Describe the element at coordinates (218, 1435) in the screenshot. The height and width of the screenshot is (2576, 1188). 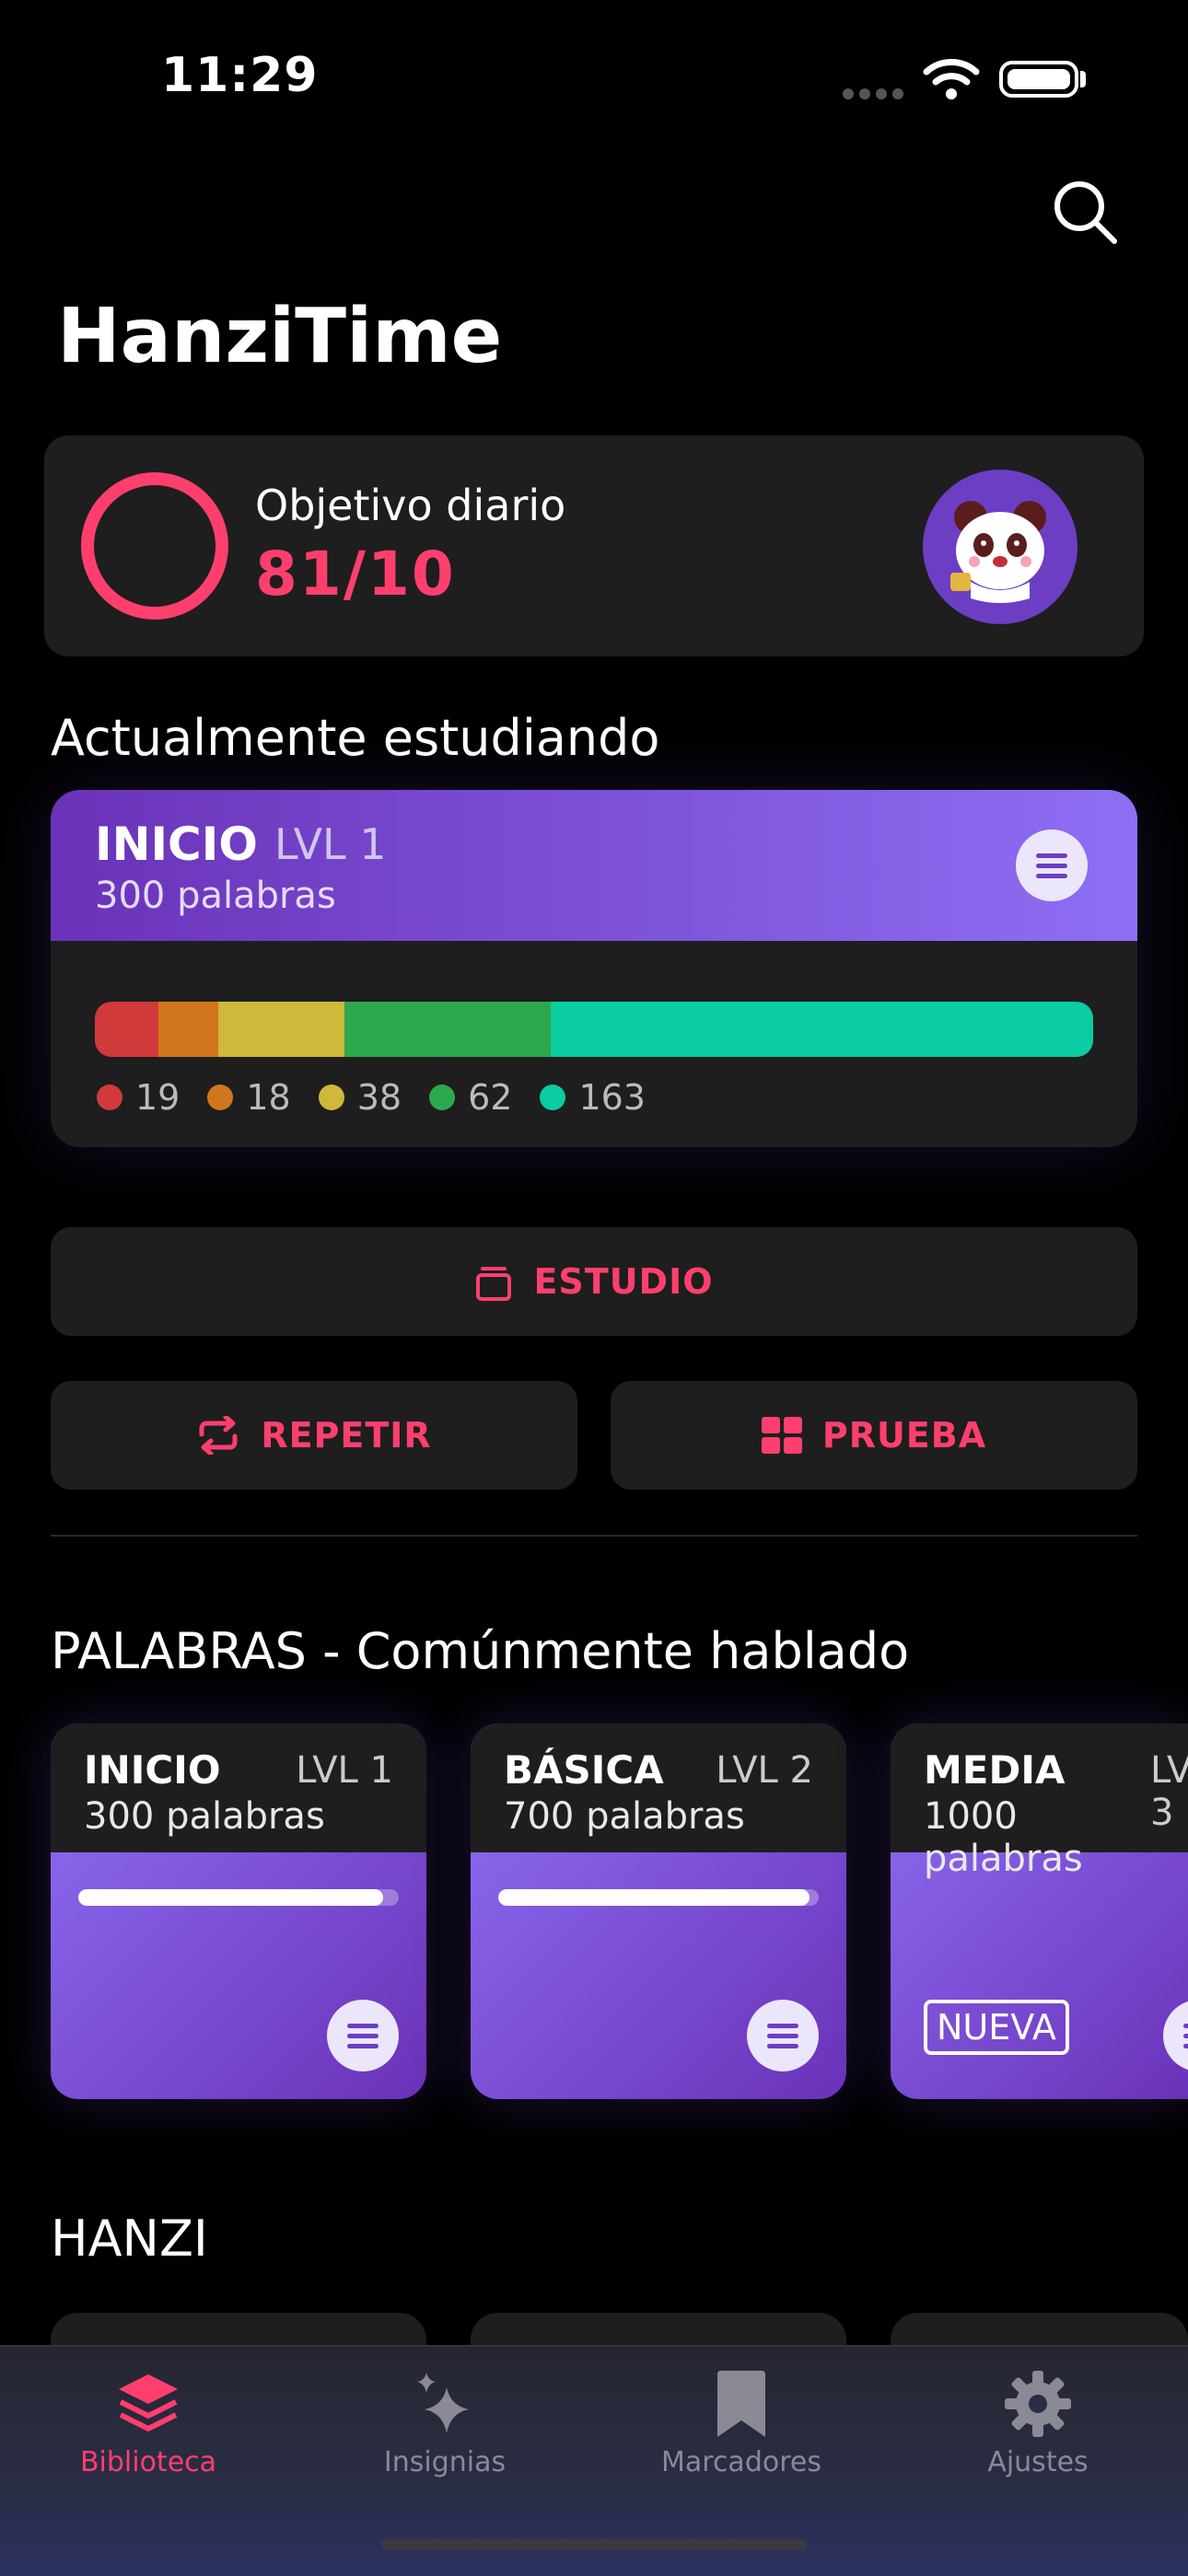
I see `repeat-icon` at that location.